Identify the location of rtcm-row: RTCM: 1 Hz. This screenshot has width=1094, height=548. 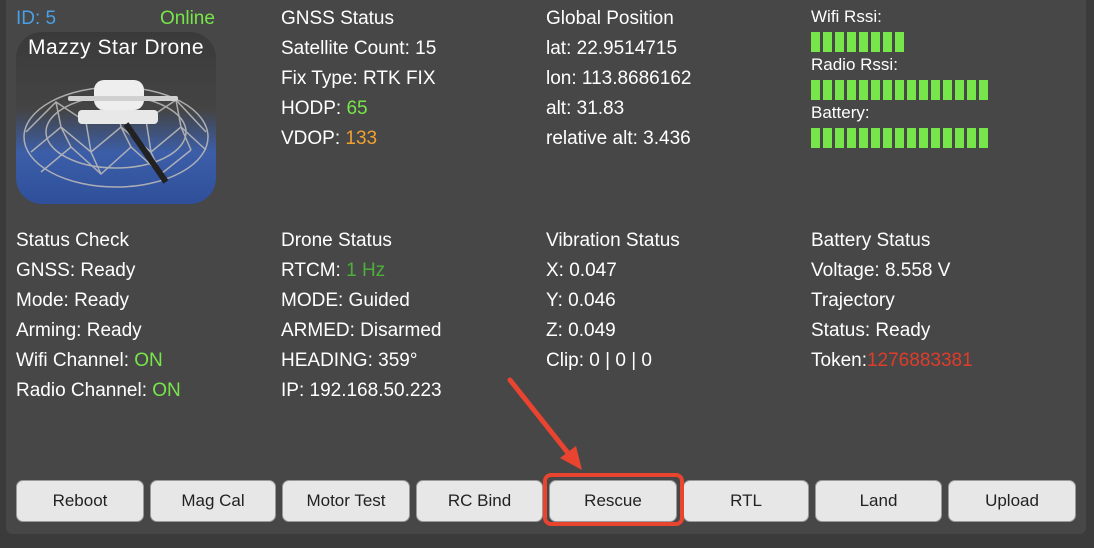
(361, 271).